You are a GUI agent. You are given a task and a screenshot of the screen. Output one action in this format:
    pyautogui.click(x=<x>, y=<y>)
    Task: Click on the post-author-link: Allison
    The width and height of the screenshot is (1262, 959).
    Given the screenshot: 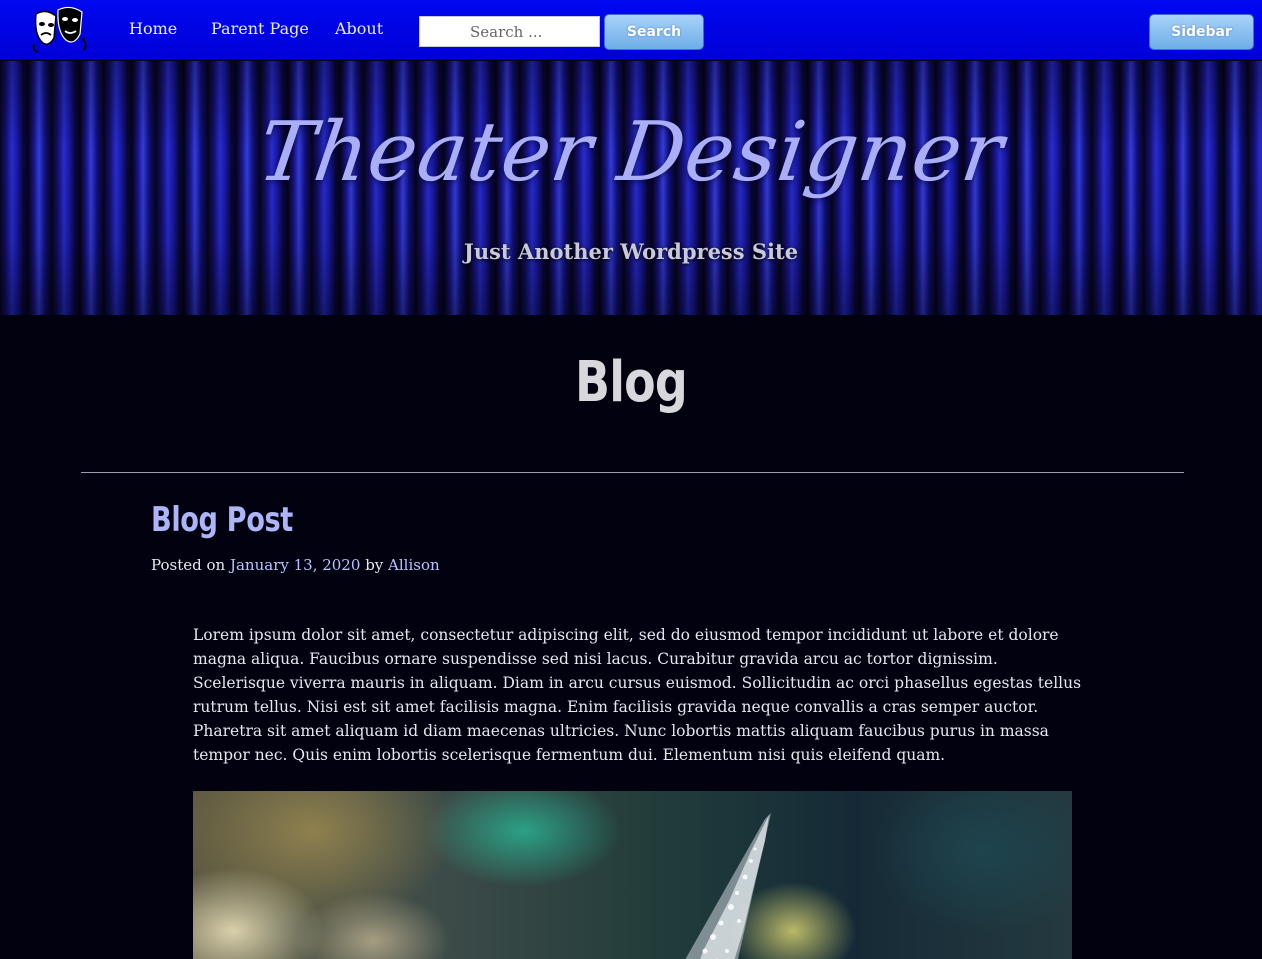 What is the action you would take?
    pyautogui.click(x=414, y=565)
    